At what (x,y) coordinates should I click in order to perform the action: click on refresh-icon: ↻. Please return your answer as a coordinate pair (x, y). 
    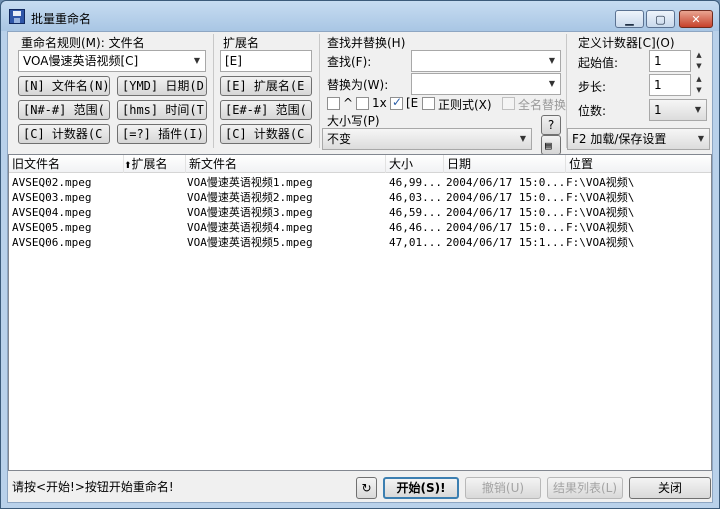
    Looking at the image, I should click on (366, 488).